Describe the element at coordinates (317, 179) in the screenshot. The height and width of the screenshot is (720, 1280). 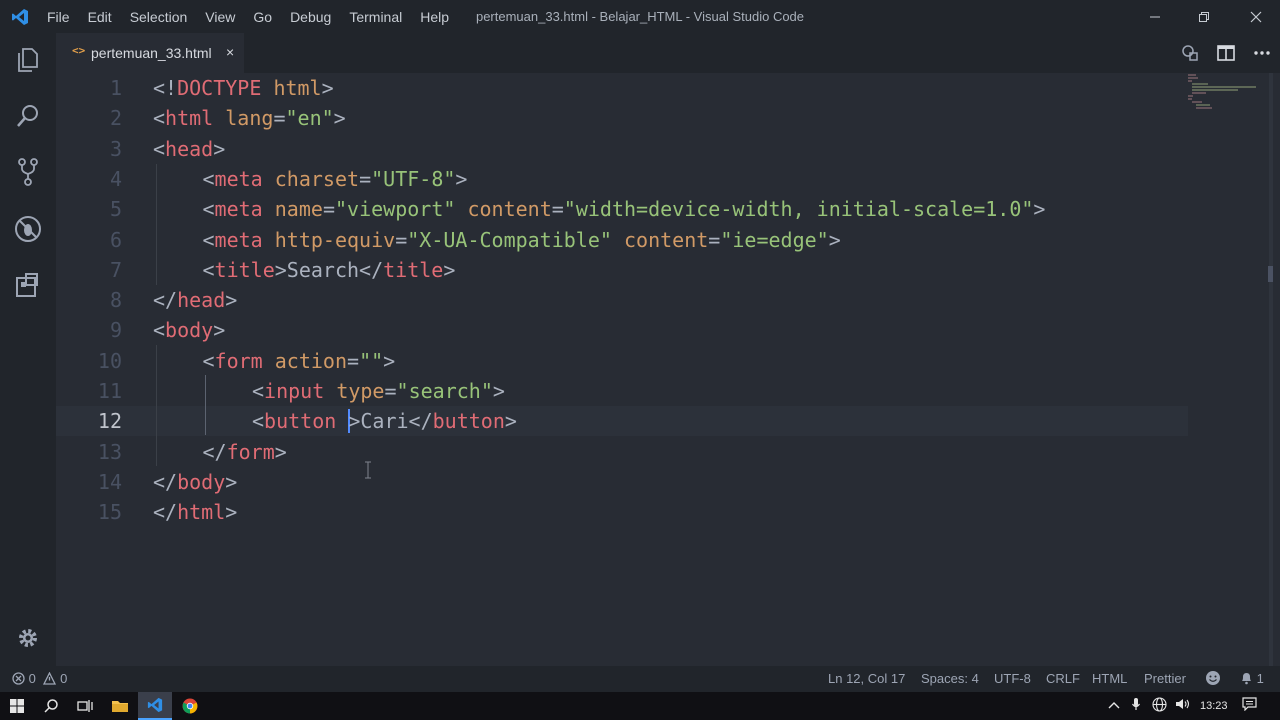
I see `attribute-name: charset` at that location.